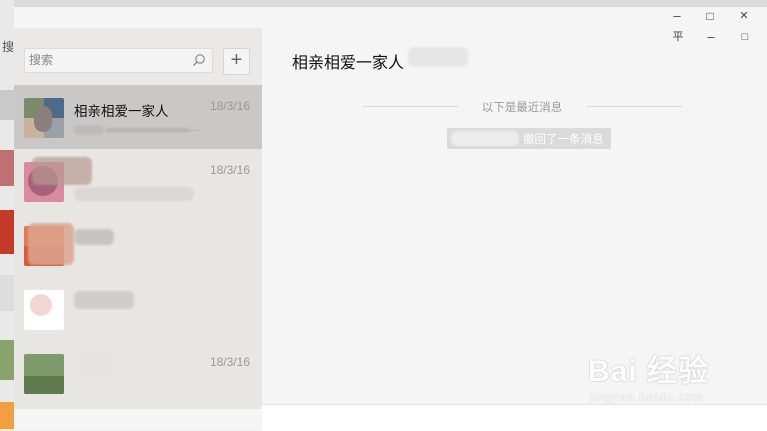 This screenshot has height=431, width=767. What do you see at coordinates (199, 60) in the screenshot?
I see `search-icon` at bounding box center [199, 60].